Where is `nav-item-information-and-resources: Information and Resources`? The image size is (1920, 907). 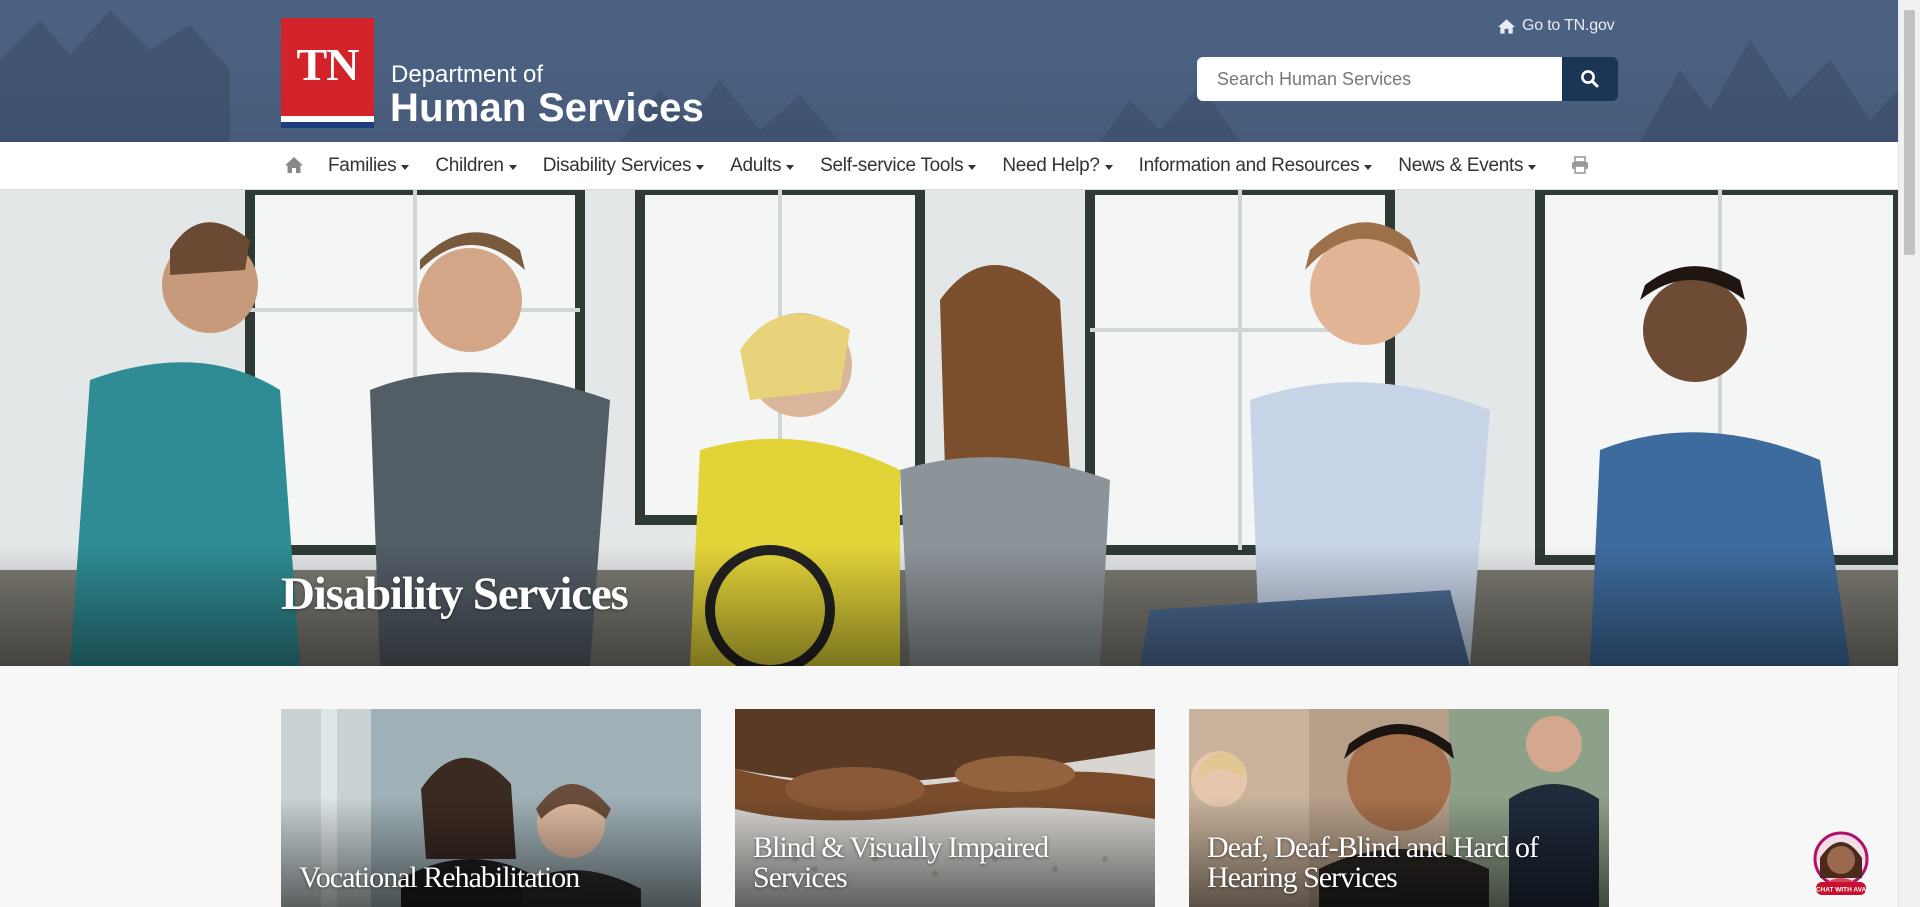
nav-item-information-and-resources: Information and Resources is located at coordinates (1256, 166).